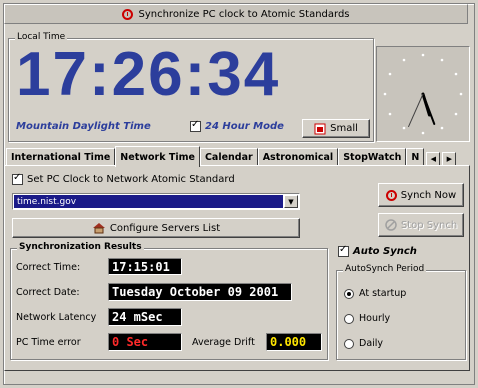 The image size is (478, 388). Describe the element at coordinates (385, 269) in the screenshot. I see `autosynch-period-label: AutoSynch Period` at that location.